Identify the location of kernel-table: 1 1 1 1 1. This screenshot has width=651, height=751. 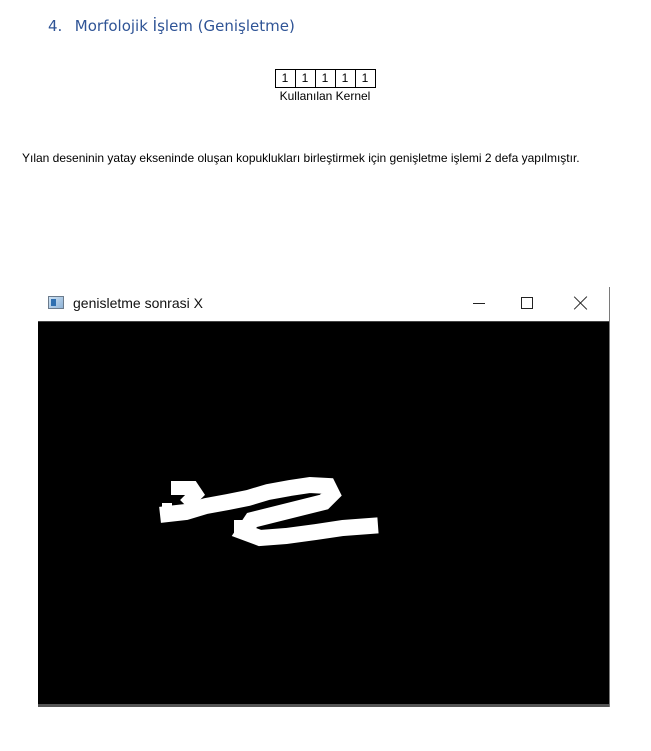
(325, 78).